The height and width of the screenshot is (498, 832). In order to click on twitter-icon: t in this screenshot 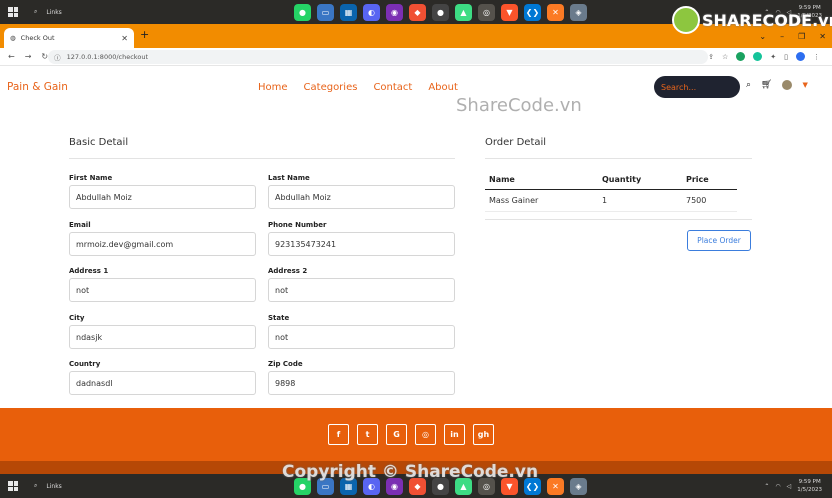, I will do `click(367, 434)`.